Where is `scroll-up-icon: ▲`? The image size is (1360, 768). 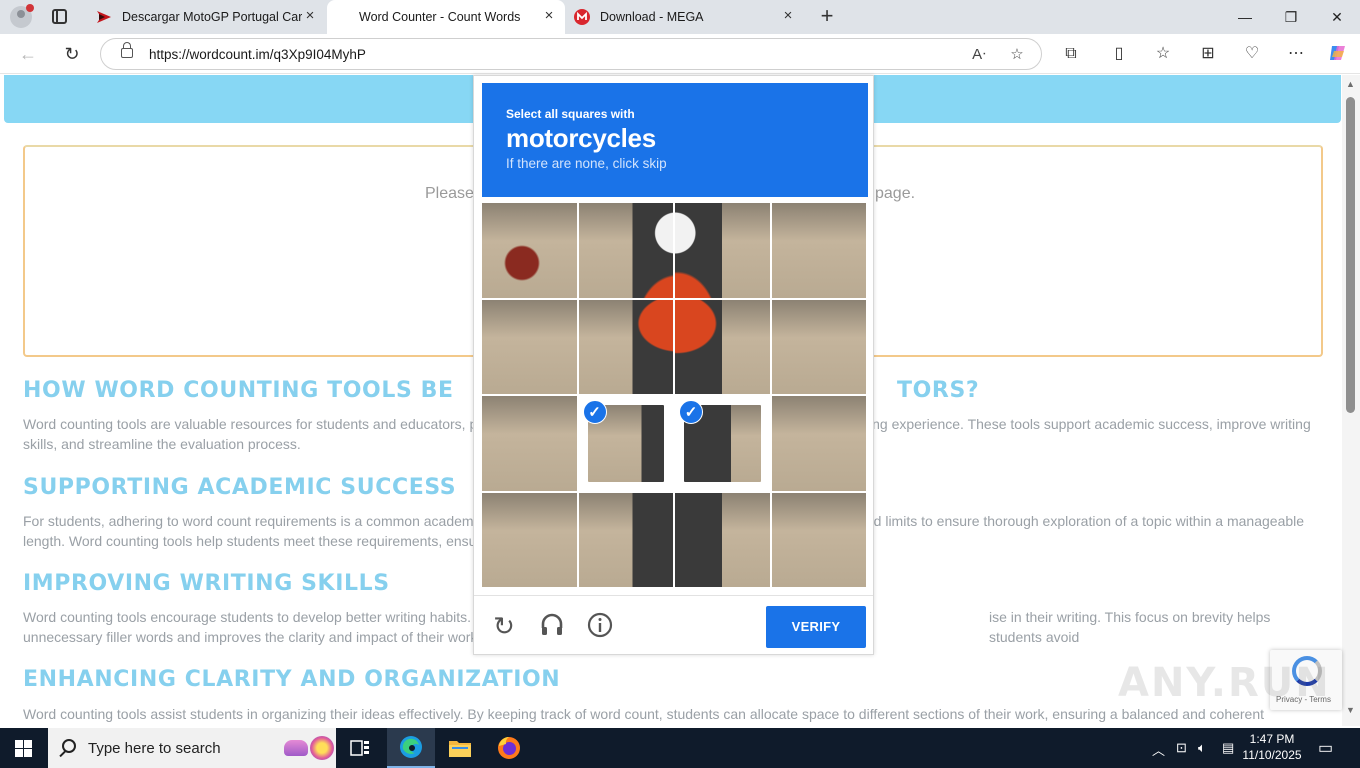
scroll-up-icon: ▲ is located at coordinates (1350, 84).